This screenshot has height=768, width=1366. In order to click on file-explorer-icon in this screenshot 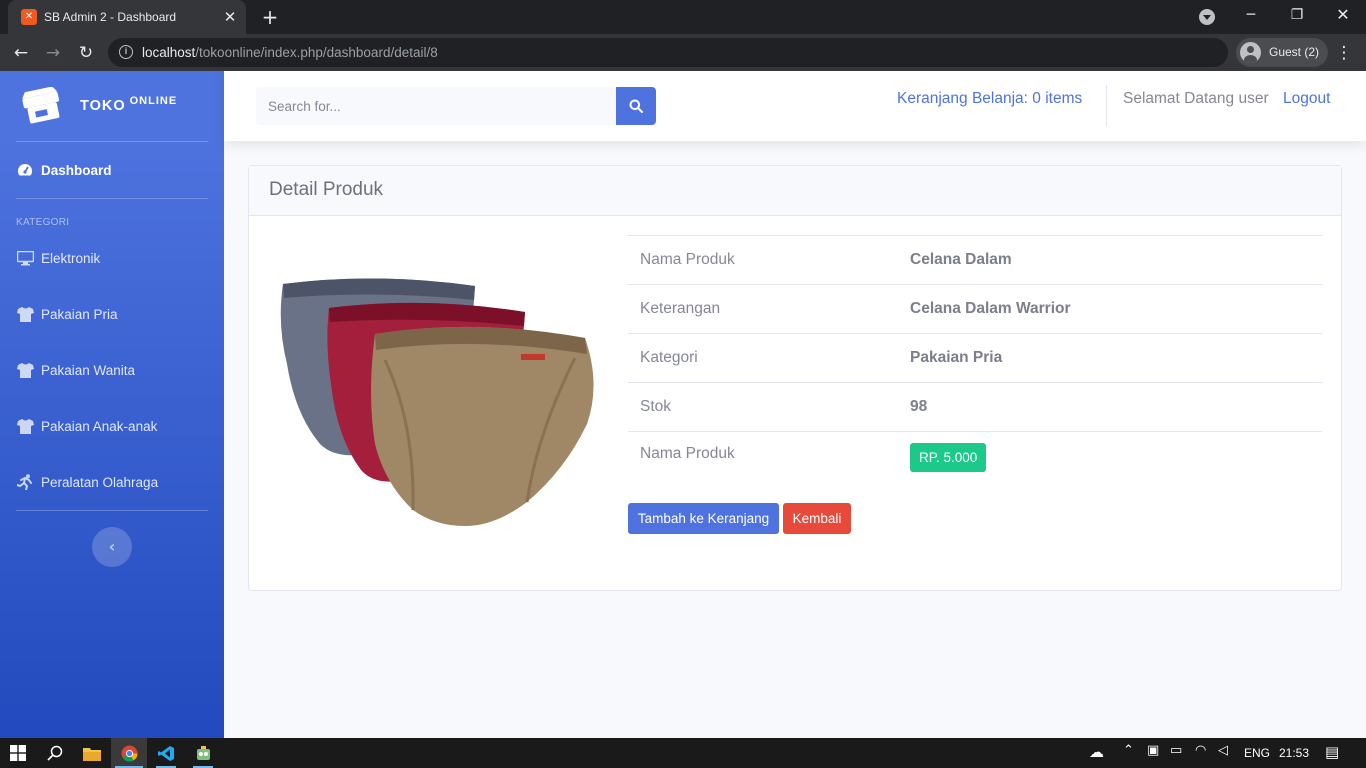, I will do `click(92, 753)`.